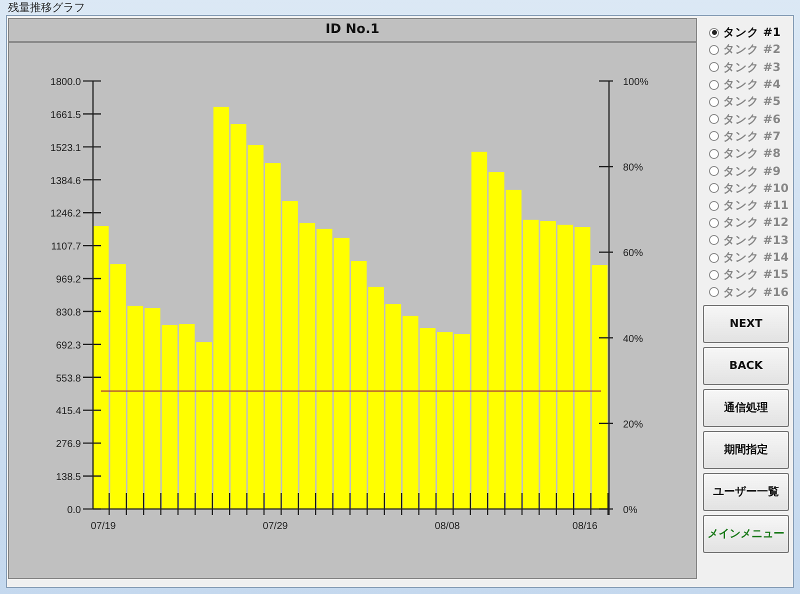 This screenshot has width=800, height=594. Describe the element at coordinates (633, 168) in the screenshot. I see `y2-tick-label: 80%` at that location.